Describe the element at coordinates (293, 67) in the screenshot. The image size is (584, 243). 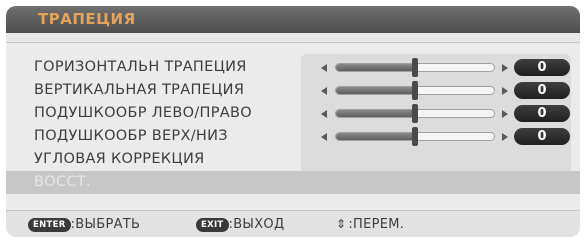
I see `menu-item-horizontal-keystone: ГОРИЗОНТАЛЬН ТРАПЕЦИЯ 0` at that location.